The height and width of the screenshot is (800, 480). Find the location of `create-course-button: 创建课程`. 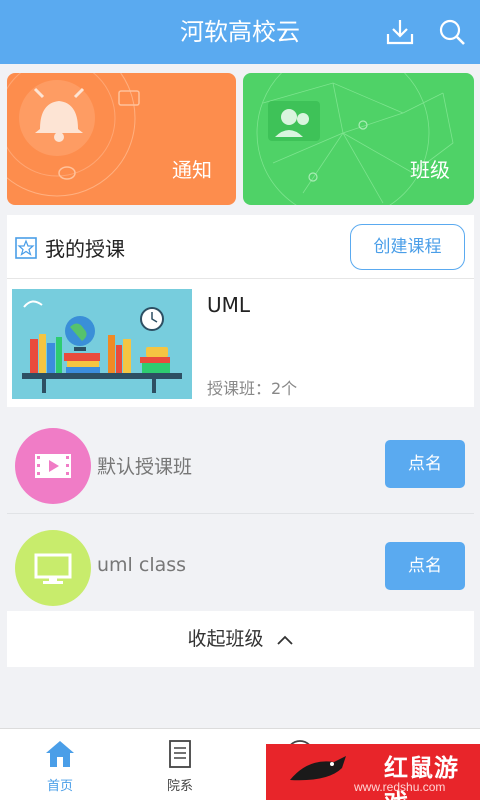

create-course-button: 创建课程 is located at coordinates (407, 247).